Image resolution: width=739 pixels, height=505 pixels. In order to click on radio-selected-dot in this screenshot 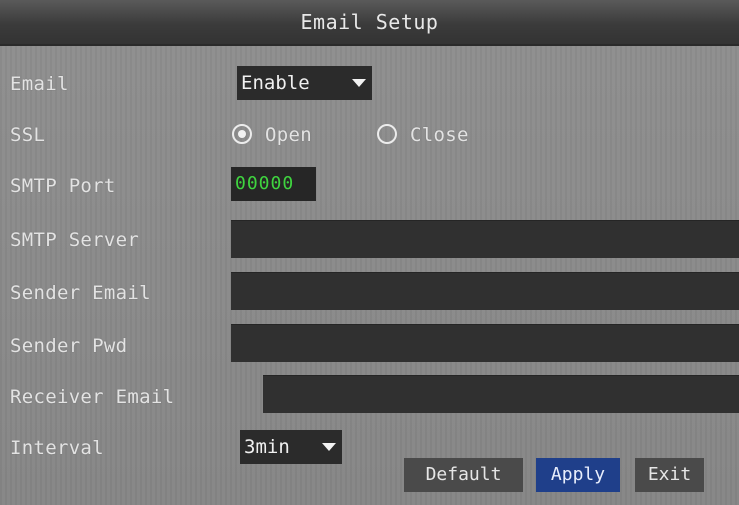, I will do `click(242, 134)`.